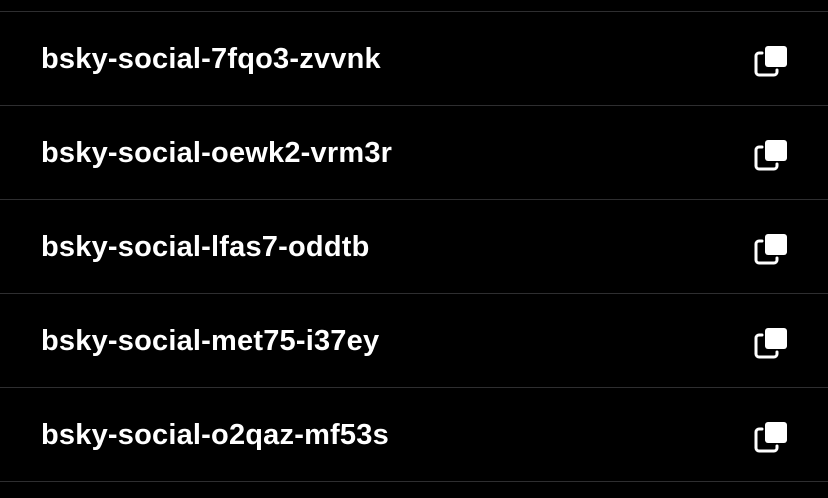 Image resolution: width=828 pixels, height=498 pixels. Describe the element at coordinates (215, 435) in the screenshot. I see `invite-code-text: bsky-social-o2qaz-mf53s` at that location.